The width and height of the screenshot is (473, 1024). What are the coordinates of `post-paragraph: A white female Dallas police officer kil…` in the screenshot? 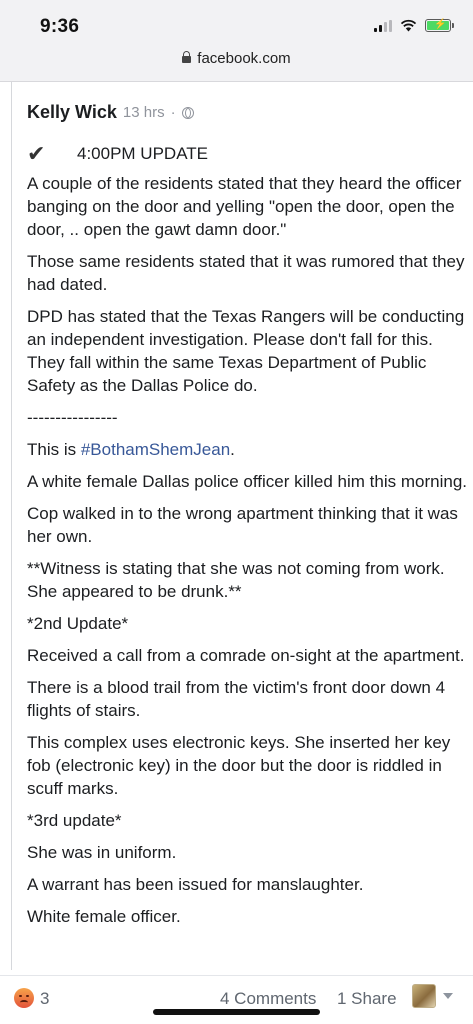 It's located at (247, 481).